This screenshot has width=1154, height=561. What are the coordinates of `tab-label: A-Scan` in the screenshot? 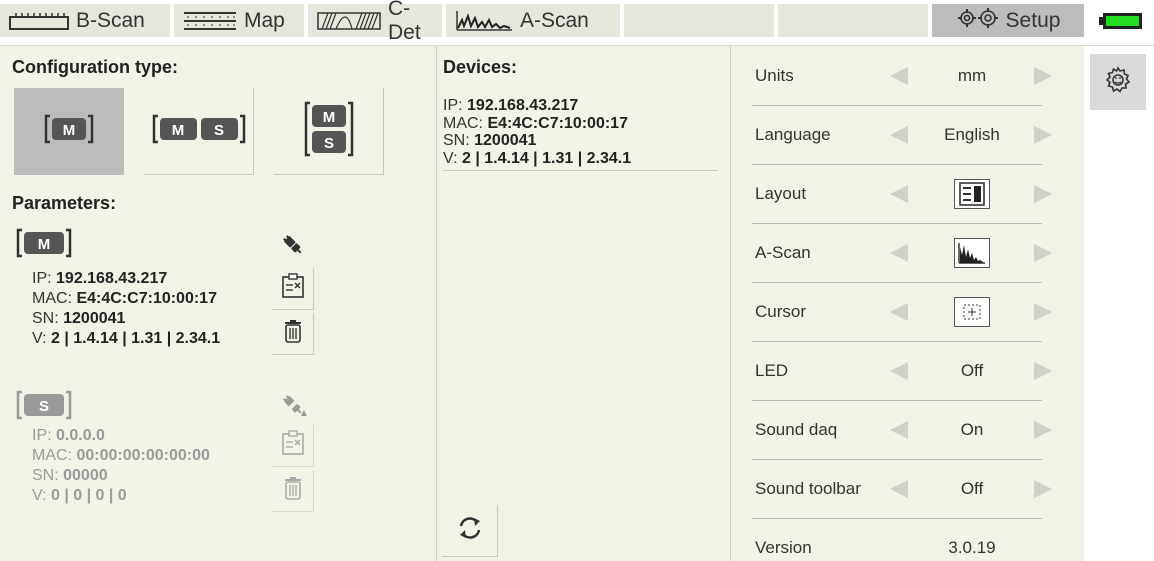 It's located at (554, 20).